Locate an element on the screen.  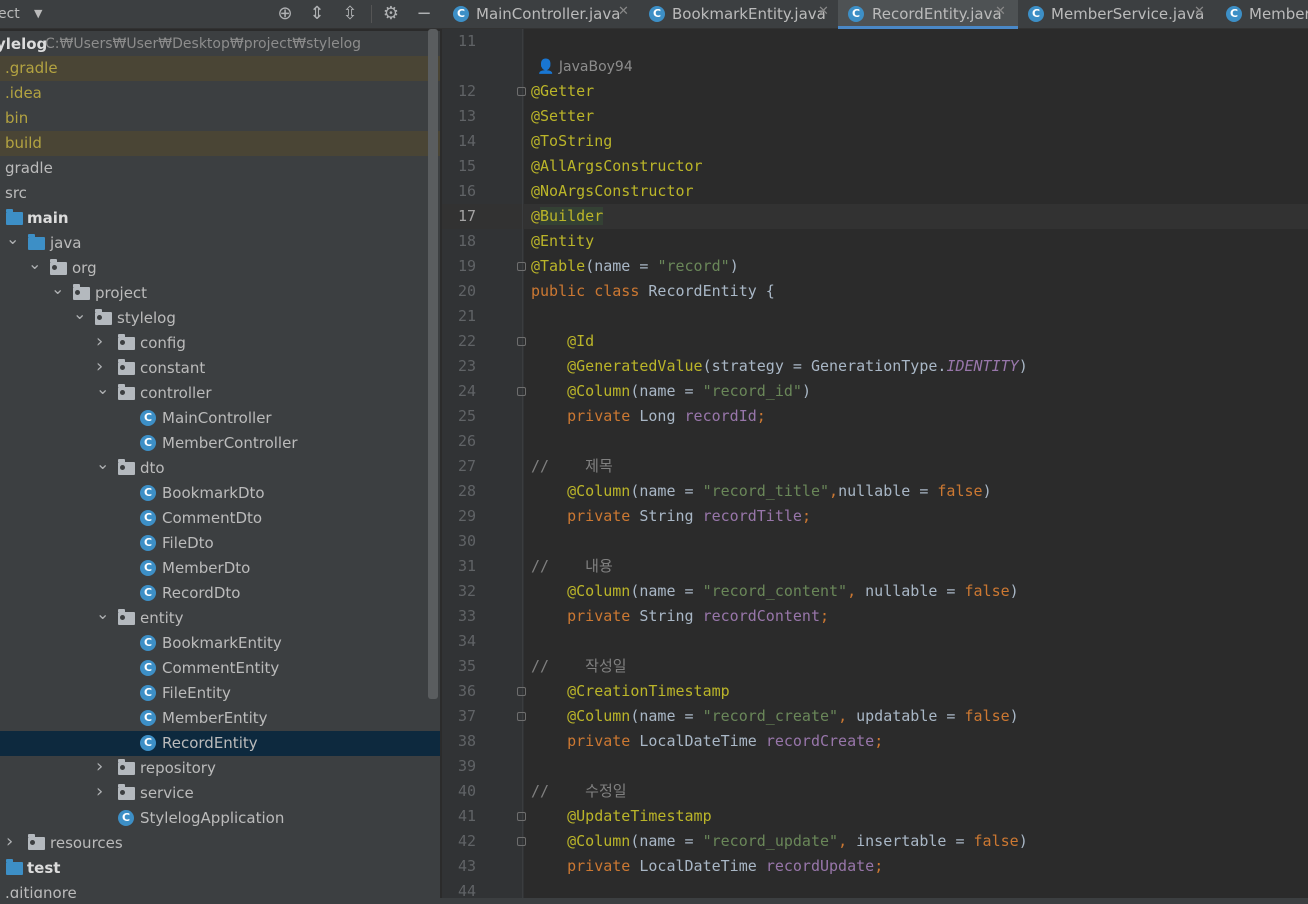
tree-item-label: entity is located at coordinates (162, 618).